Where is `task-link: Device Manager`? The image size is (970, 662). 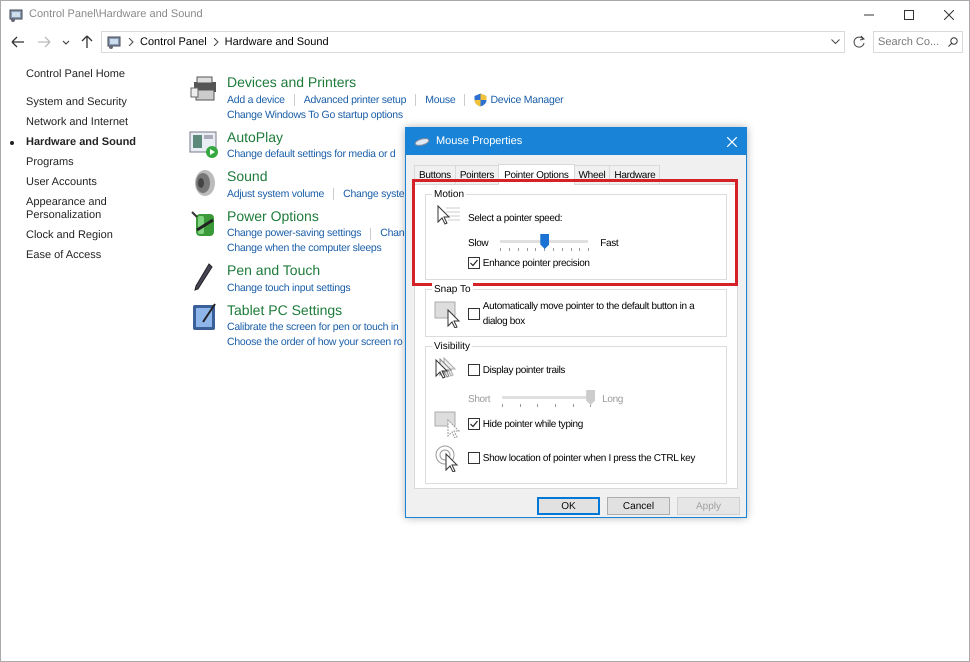
task-link: Device Manager is located at coordinates (527, 100).